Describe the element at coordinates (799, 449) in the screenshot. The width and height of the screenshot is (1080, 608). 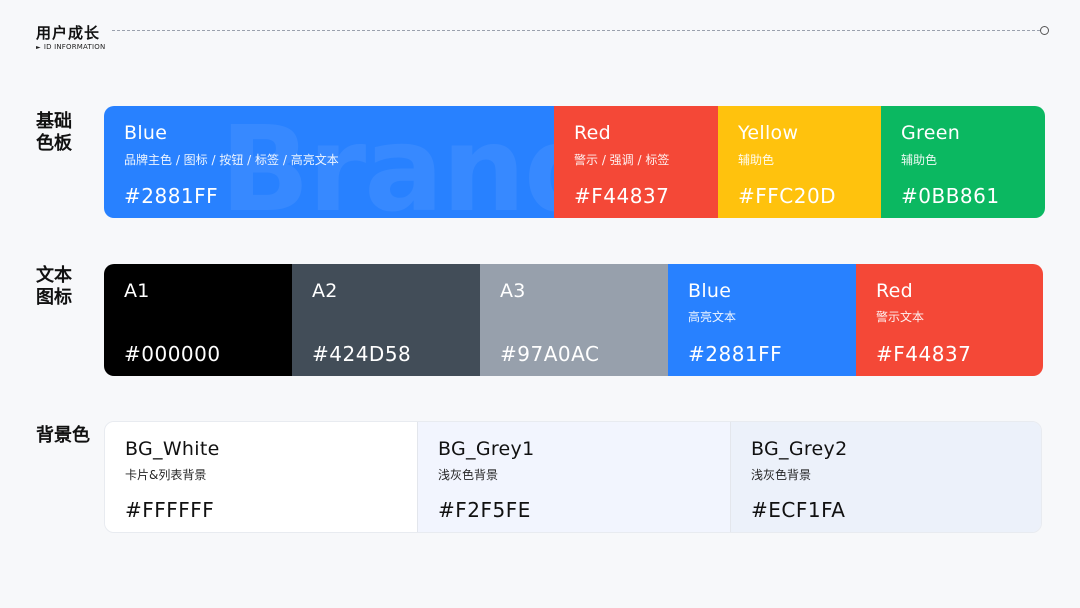
I see `swatch-name: BG_Grey2` at that location.